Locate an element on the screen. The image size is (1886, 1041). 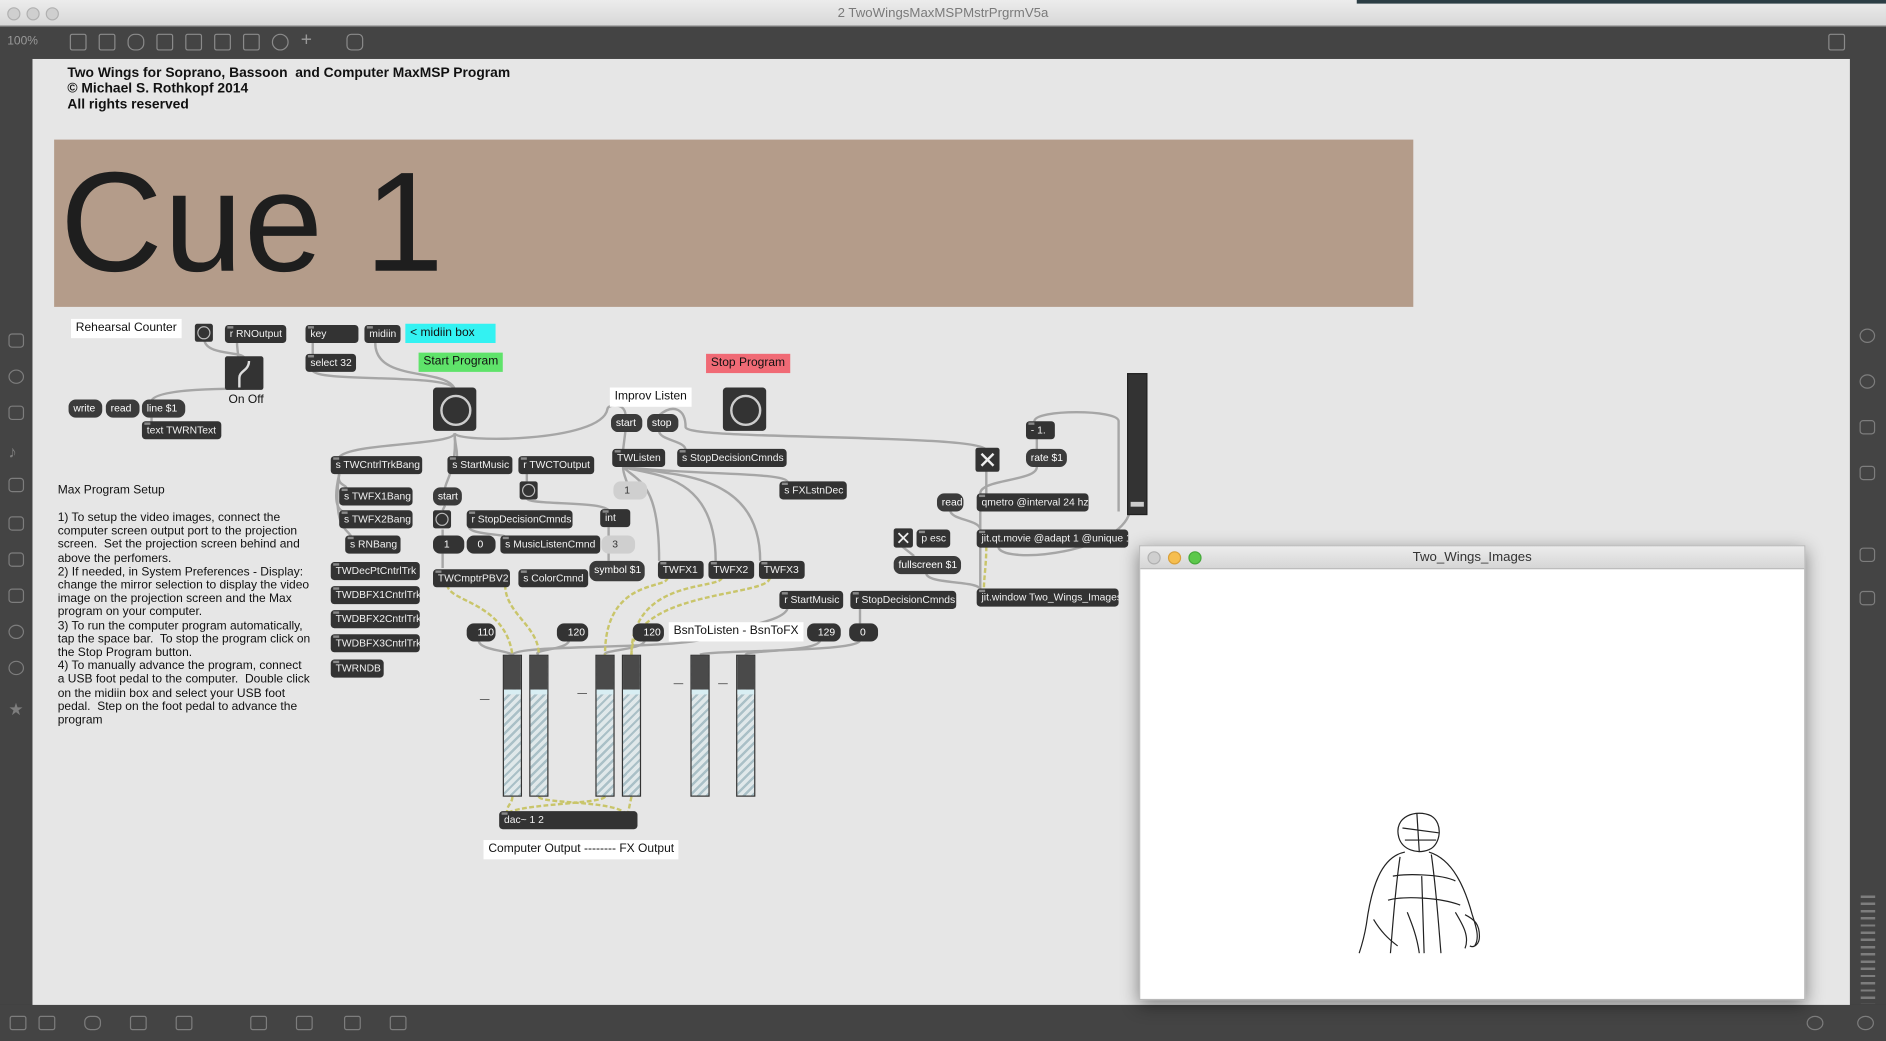
int-object: int is located at coordinates (615, 518).